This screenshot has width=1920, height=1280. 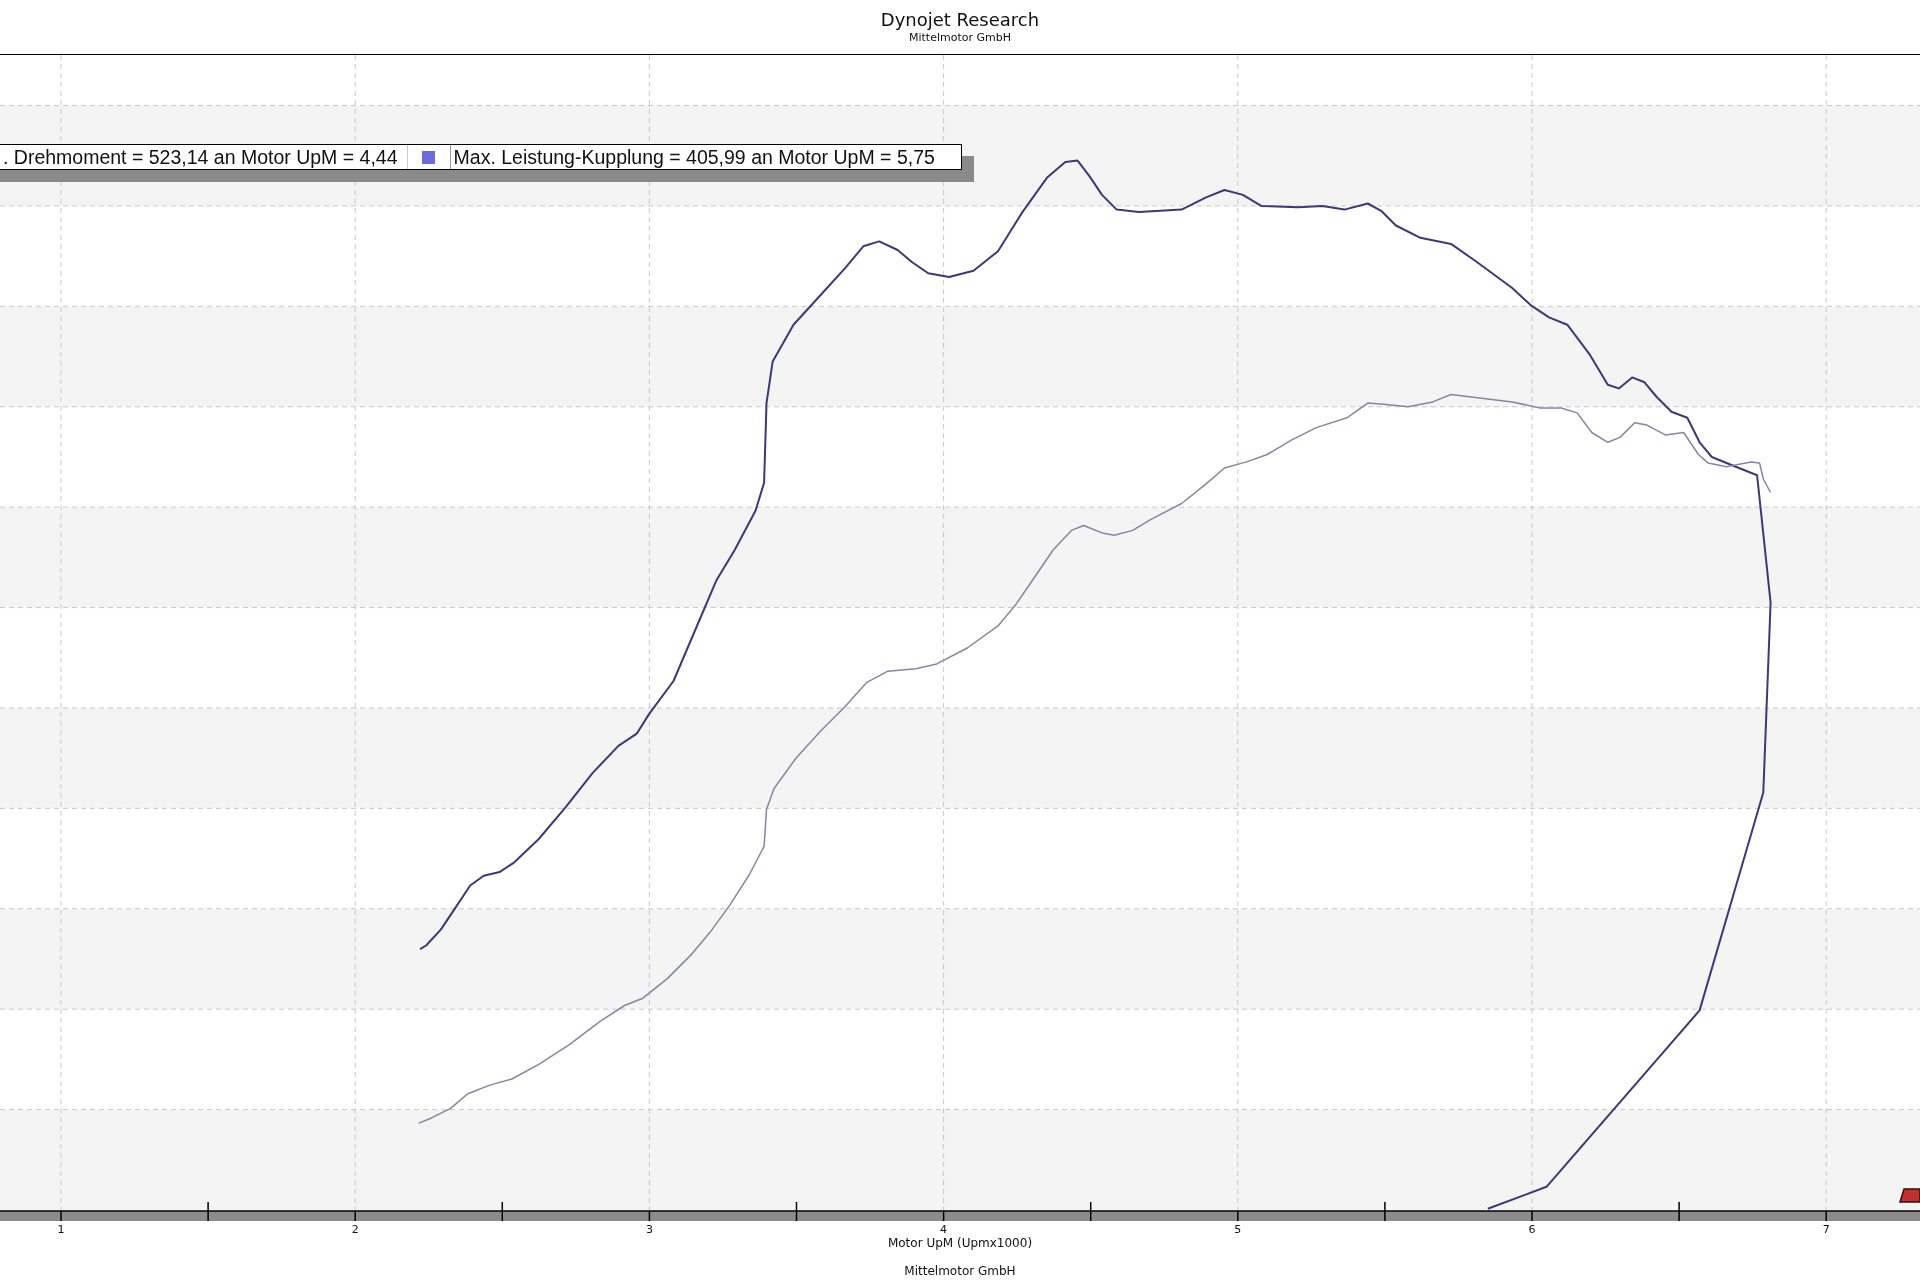 I want to click on tick-label: 1, so click(x=61, y=1229).